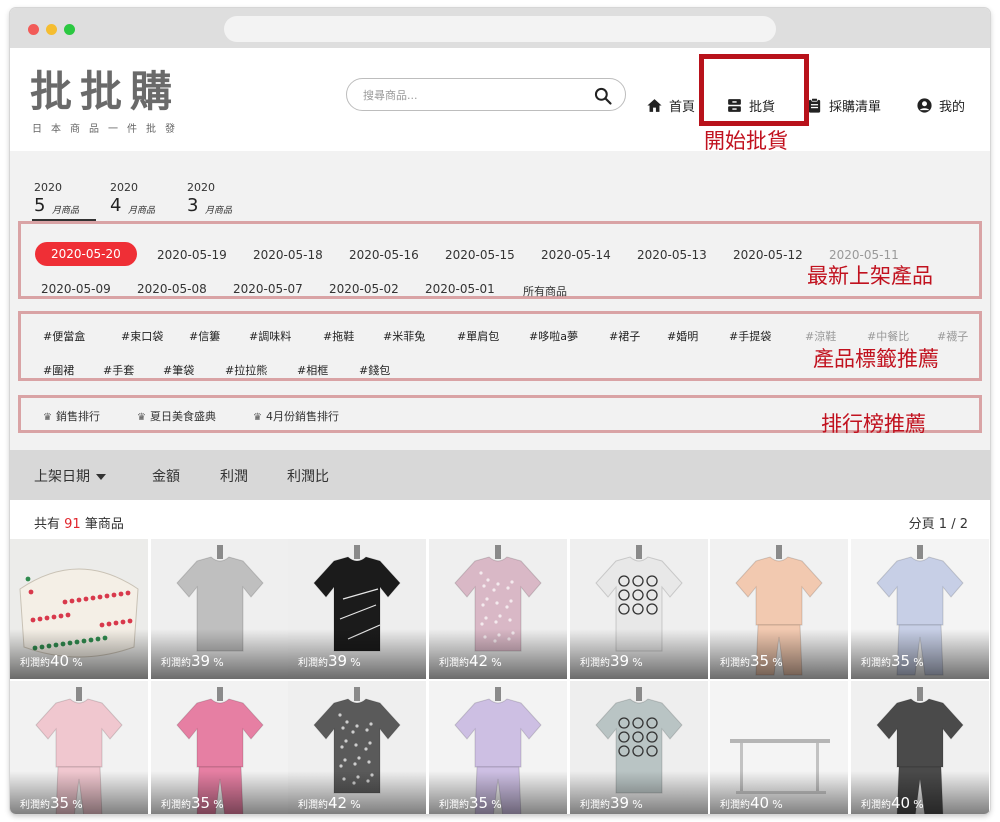 Image resolution: width=1000 pixels, height=822 pixels. What do you see at coordinates (58, 370) in the screenshot?
I see `tag-link: #圍裙` at bounding box center [58, 370].